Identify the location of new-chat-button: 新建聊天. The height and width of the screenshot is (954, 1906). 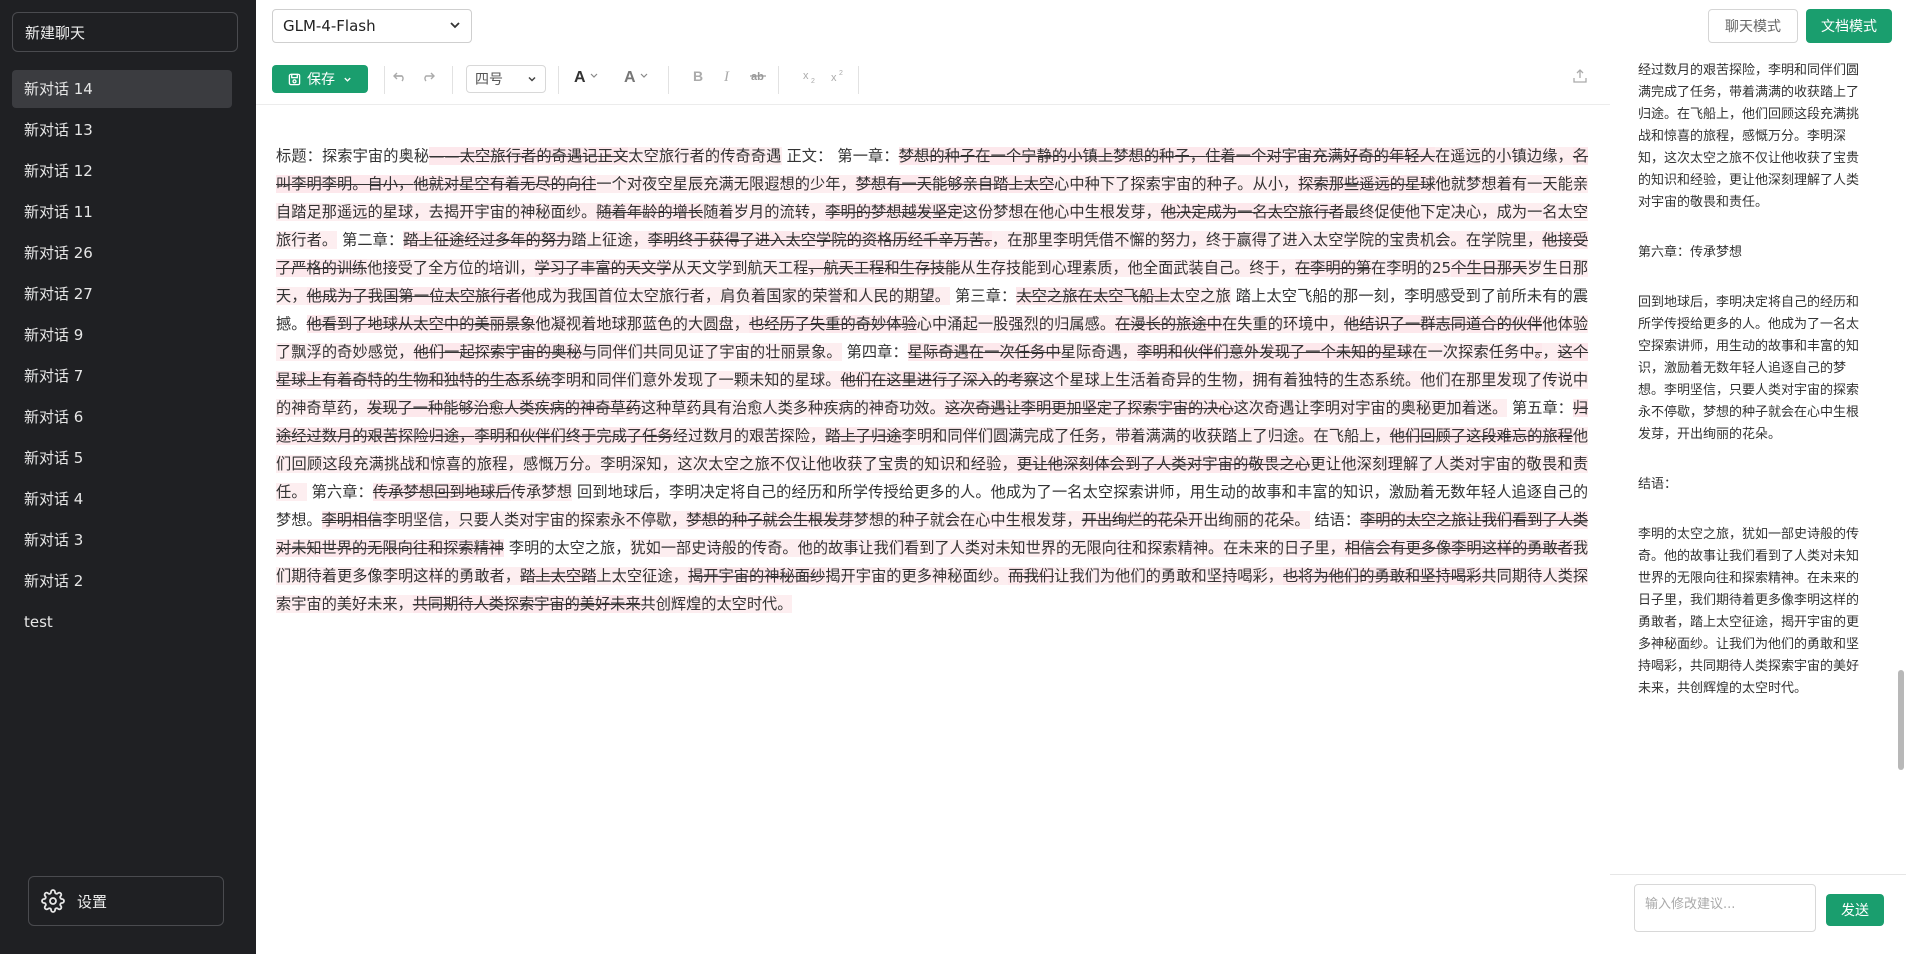
(125, 32).